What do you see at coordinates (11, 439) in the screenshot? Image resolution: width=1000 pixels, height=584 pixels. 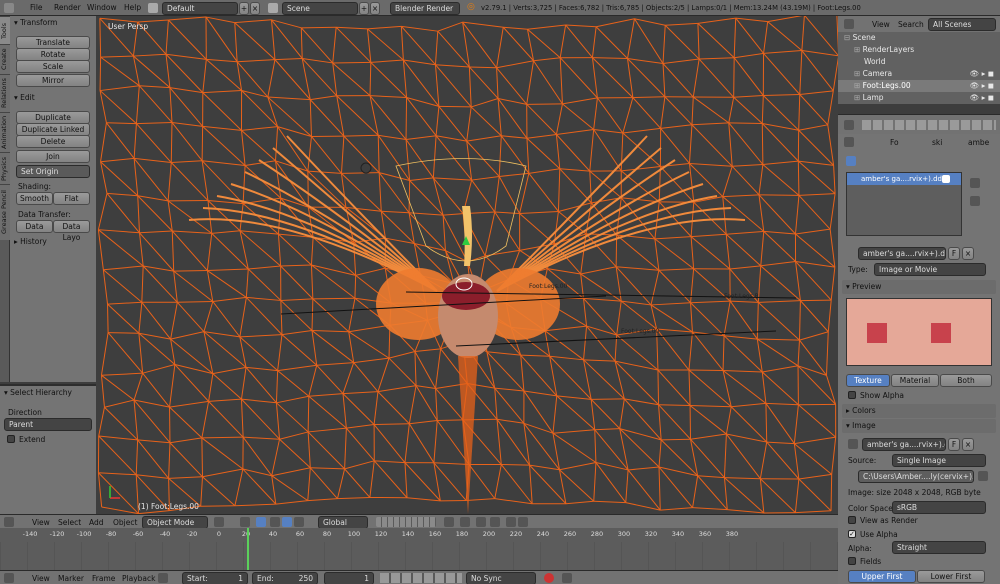 I see `extend-checkbox` at bounding box center [11, 439].